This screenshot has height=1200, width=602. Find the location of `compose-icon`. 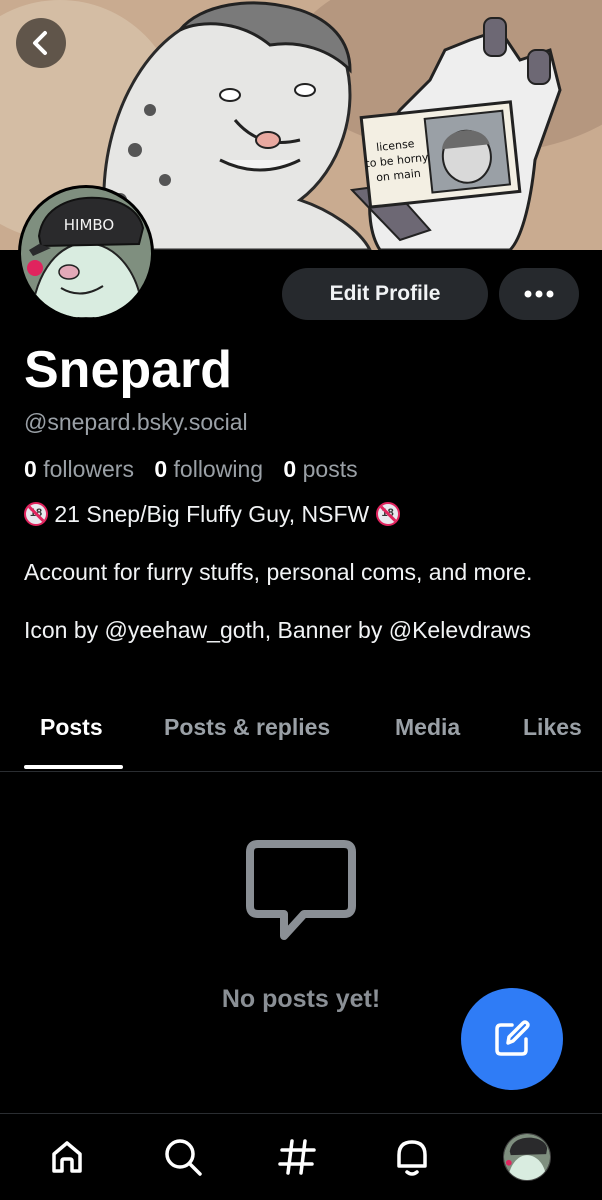

compose-icon is located at coordinates (512, 1038).